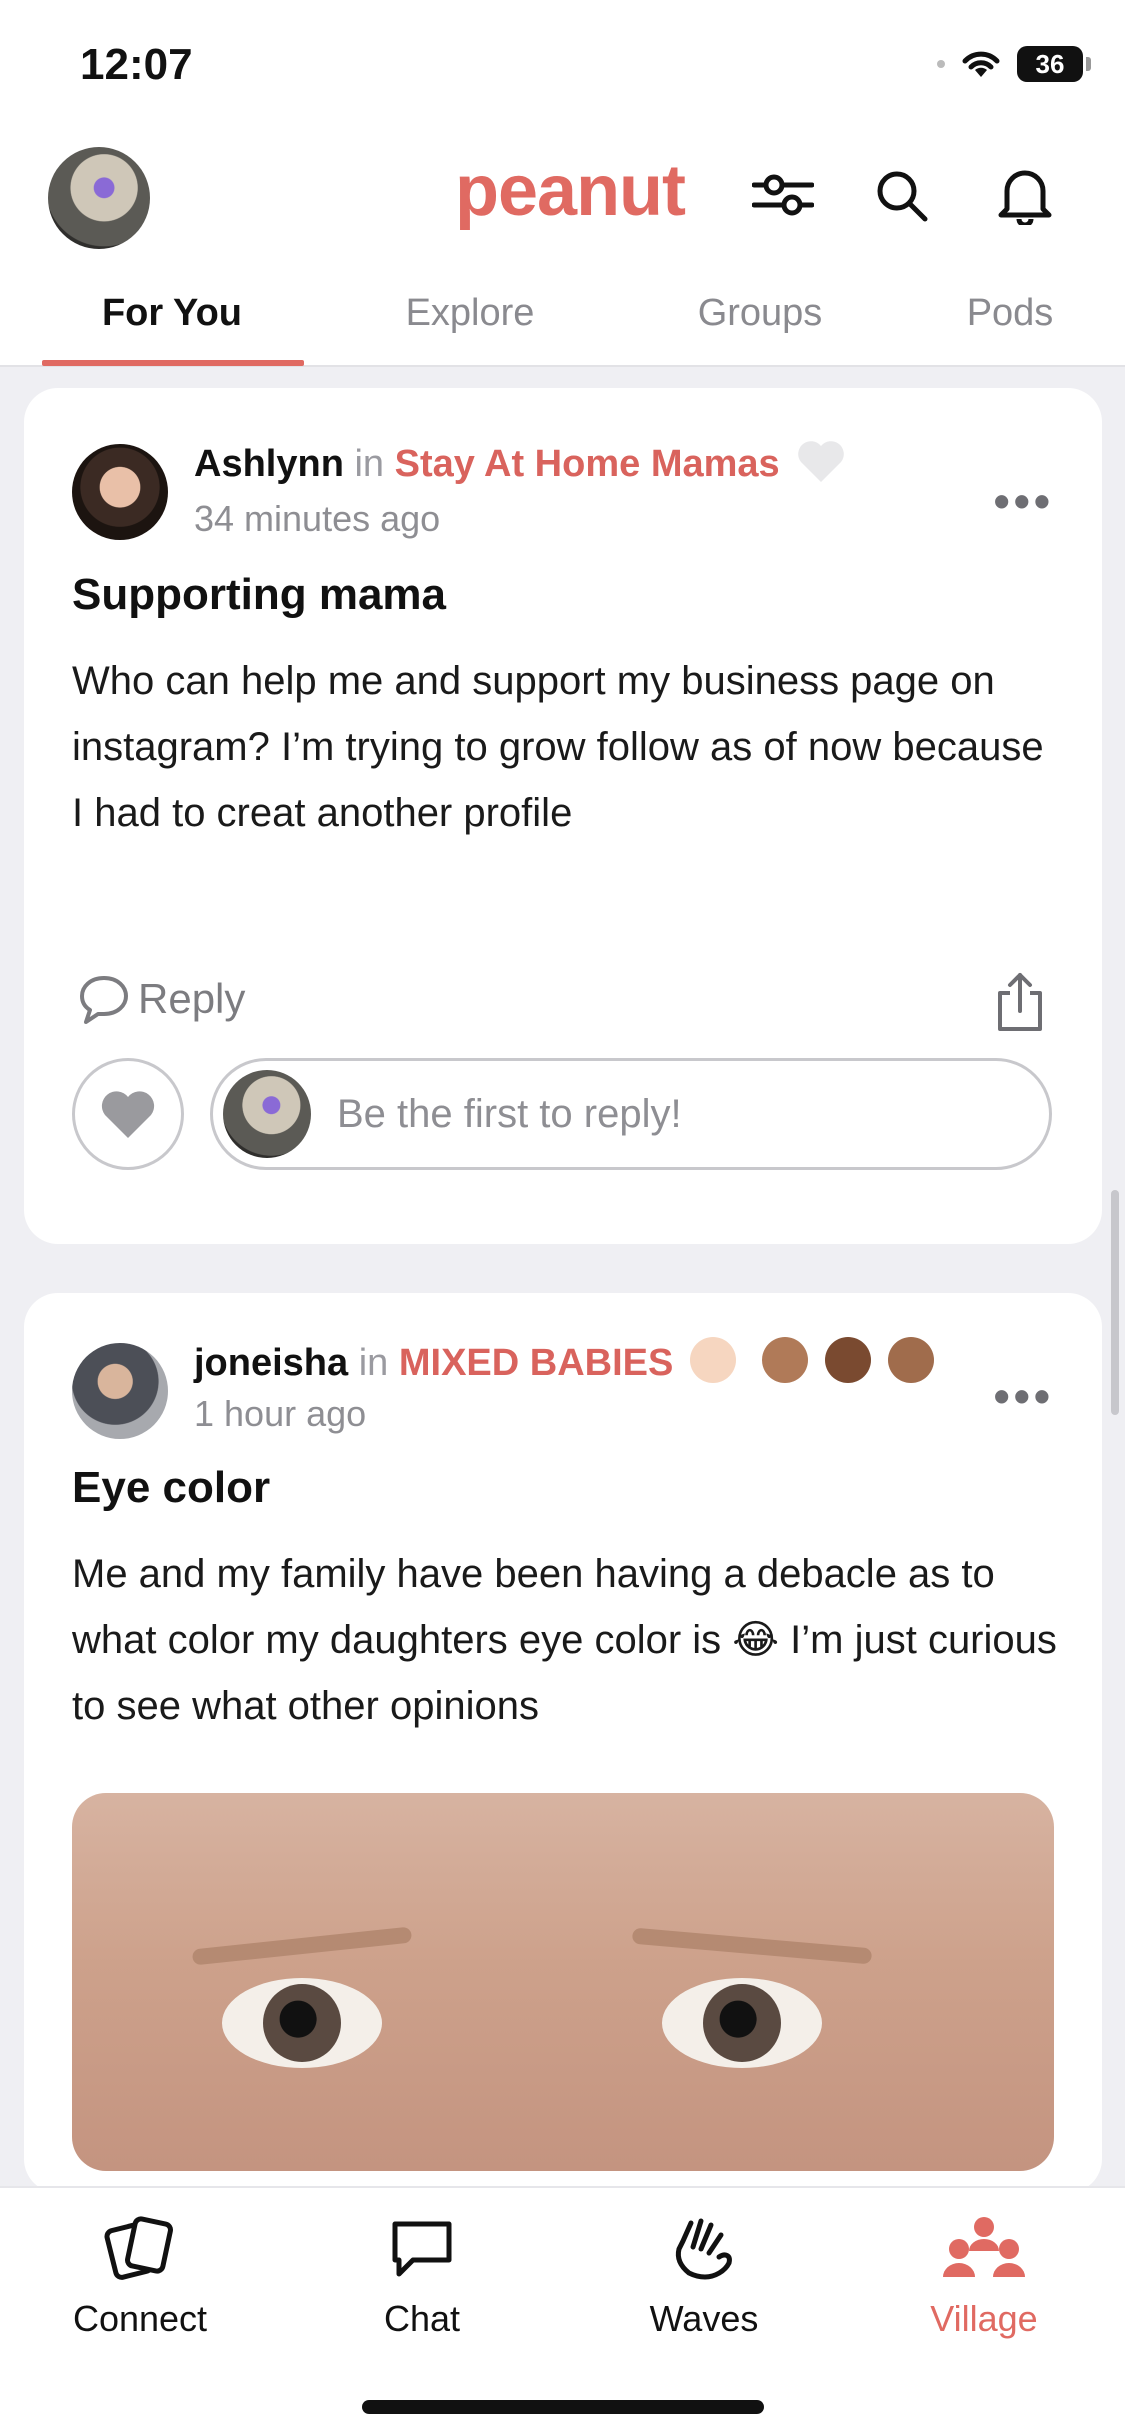  Describe the element at coordinates (138, 2248) in the screenshot. I see `cards-icon` at that location.